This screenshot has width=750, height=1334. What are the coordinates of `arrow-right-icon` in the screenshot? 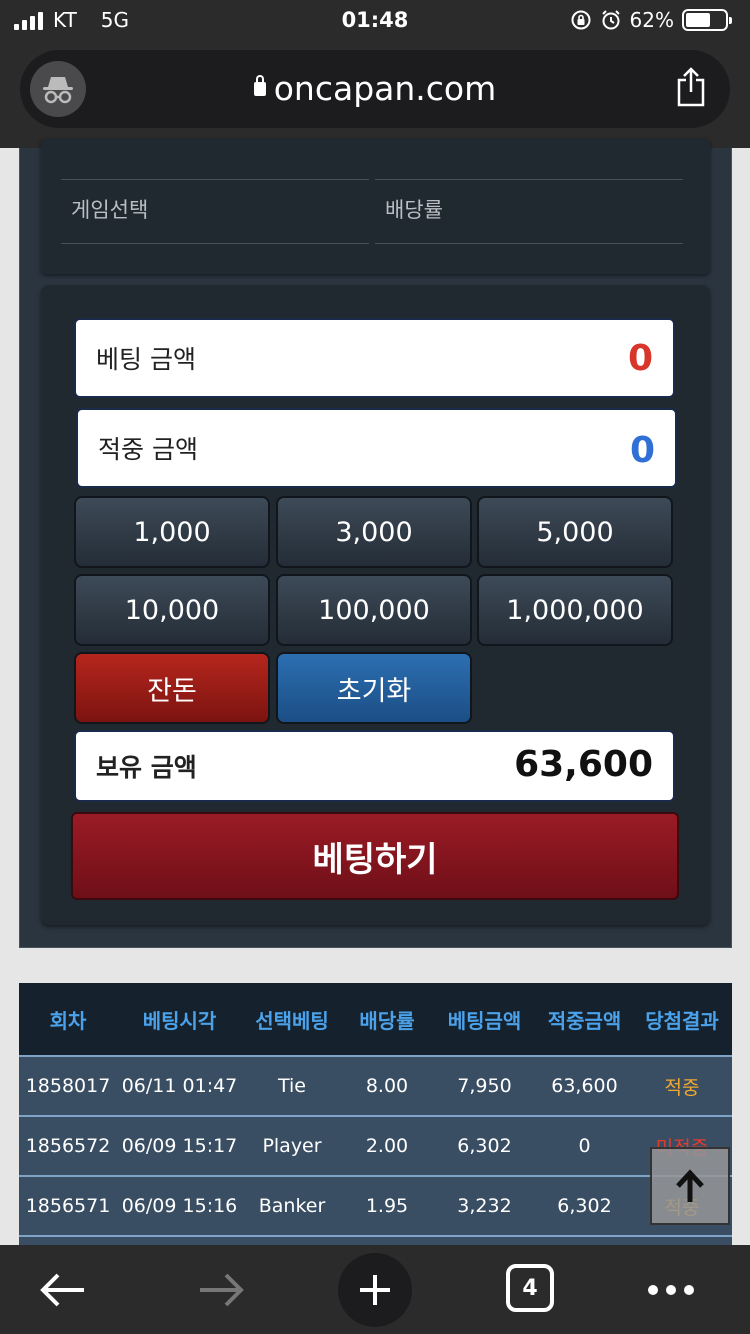 It's located at (222, 1290).